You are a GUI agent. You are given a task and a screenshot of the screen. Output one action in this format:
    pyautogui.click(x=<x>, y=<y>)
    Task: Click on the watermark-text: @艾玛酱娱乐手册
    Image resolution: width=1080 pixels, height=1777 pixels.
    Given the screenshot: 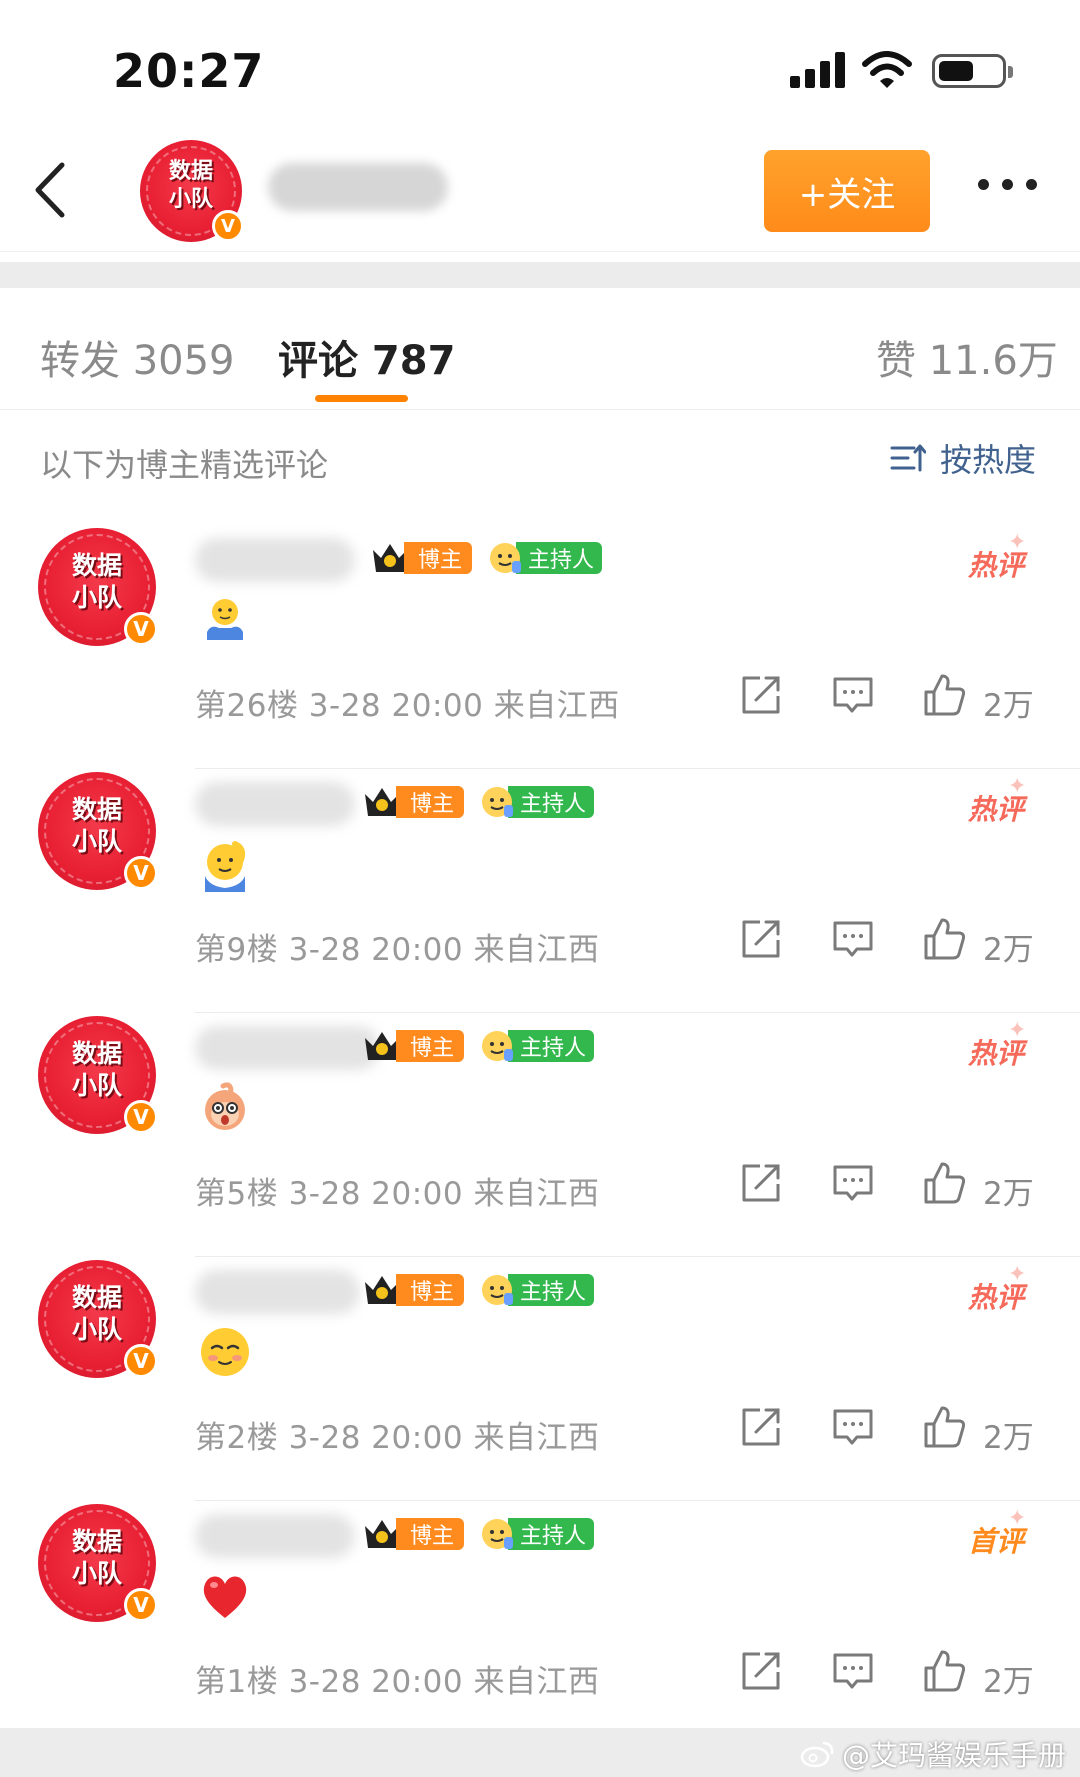 What is the action you would take?
    pyautogui.click(x=954, y=1755)
    